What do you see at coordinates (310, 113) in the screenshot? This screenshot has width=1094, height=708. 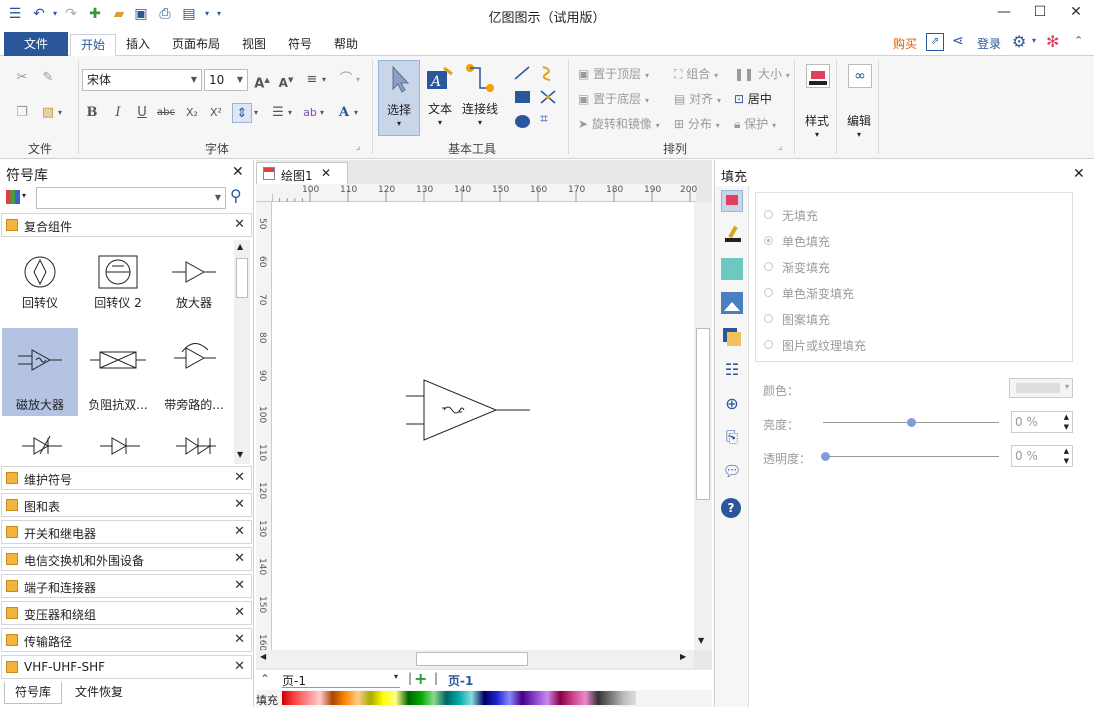 I see `highlight-icon: ab` at bounding box center [310, 113].